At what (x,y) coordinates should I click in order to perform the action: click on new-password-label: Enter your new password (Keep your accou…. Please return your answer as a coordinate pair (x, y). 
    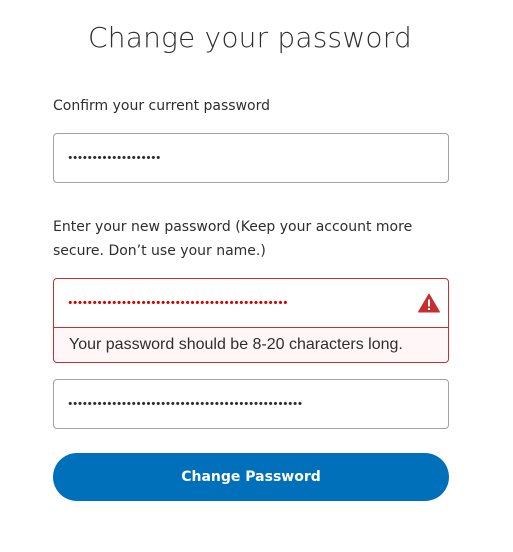
    Looking at the image, I should click on (233, 239).